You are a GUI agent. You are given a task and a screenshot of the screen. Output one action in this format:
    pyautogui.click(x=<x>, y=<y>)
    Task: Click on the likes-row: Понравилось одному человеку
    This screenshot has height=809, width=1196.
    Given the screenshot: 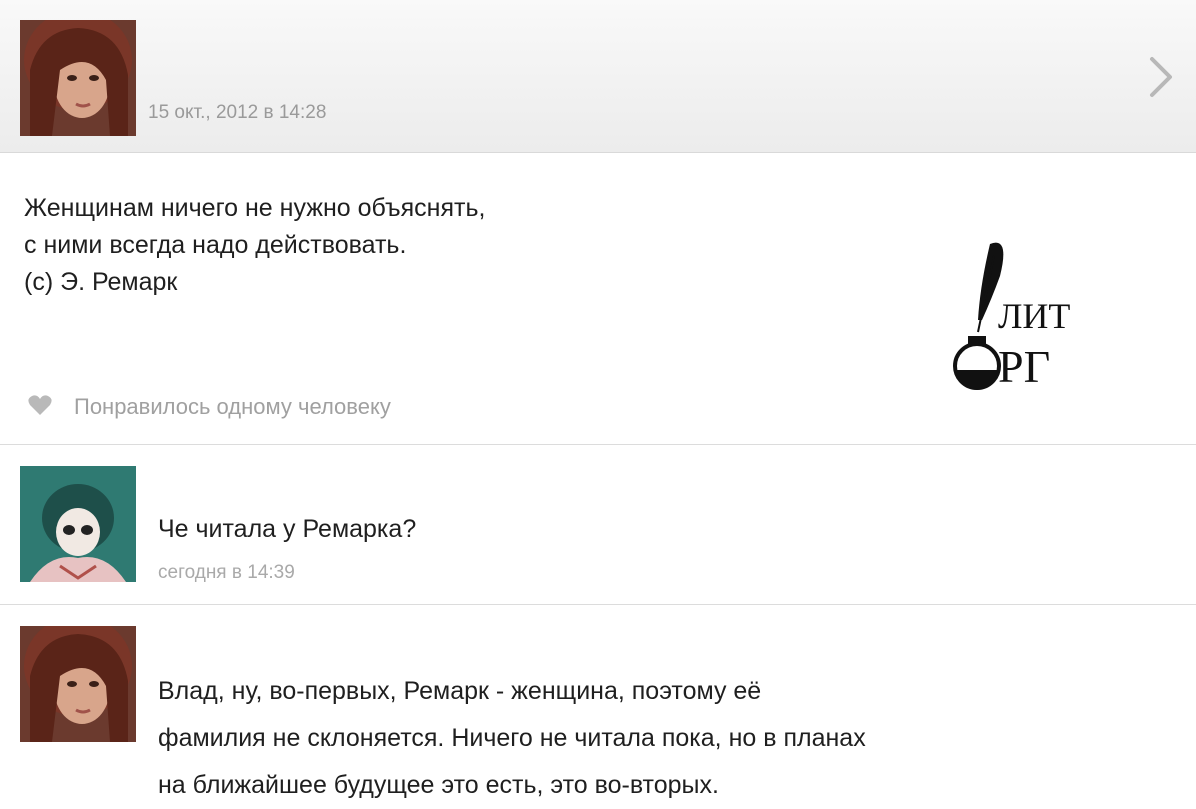 What is the action you would take?
    pyautogui.click(x=209, y=407)
    